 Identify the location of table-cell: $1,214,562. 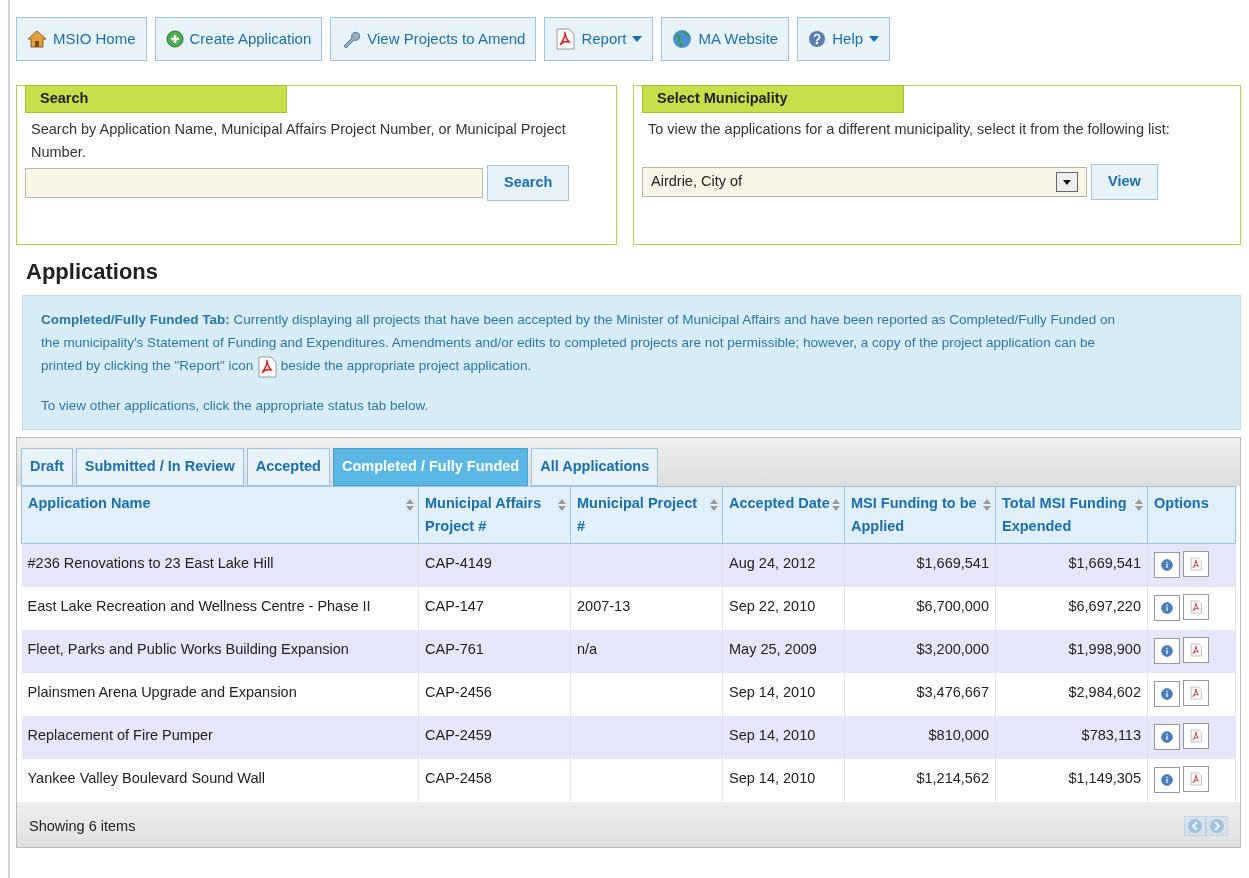
(952, 777).